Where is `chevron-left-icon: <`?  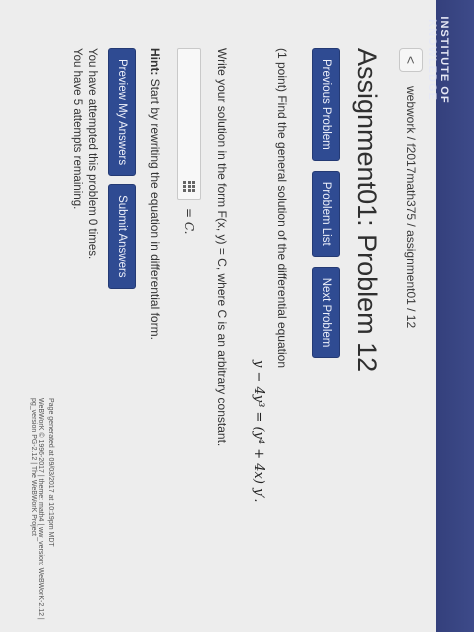 chevron-left-icon: < is located at coordinates (411, 60).